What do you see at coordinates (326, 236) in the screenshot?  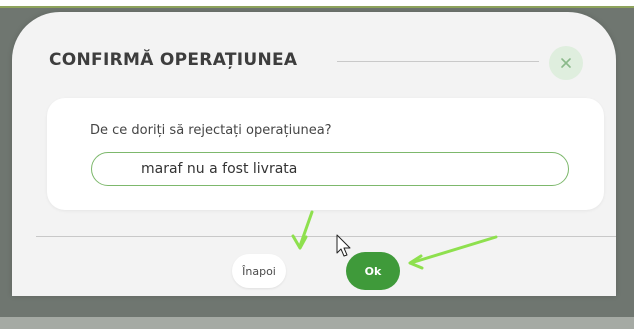 I see `footer-divider` at bounding box center [326, 236].